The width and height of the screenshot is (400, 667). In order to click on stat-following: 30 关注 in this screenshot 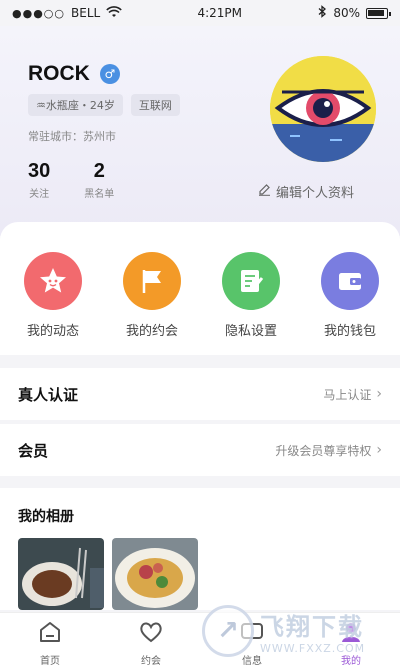, I will do `click(39, 180)`.